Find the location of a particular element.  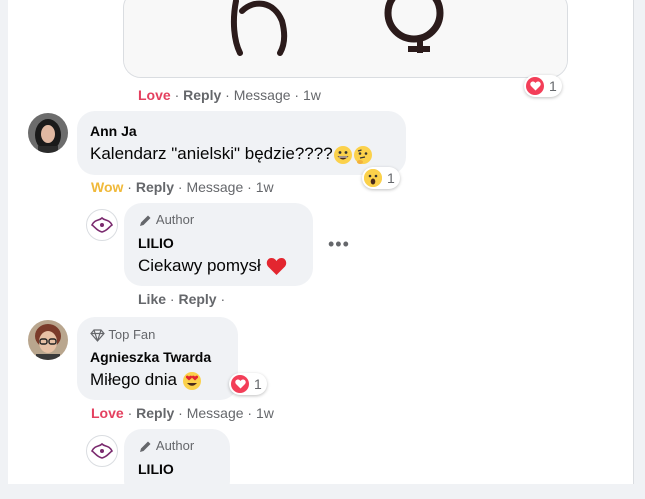

wow-face-icon is located at coordinates (373, 178).